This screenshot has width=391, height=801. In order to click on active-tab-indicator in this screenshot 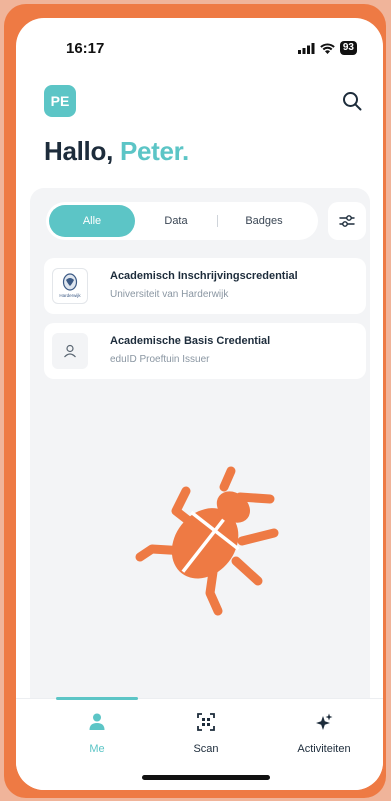, I will do `click(97, 698)`.